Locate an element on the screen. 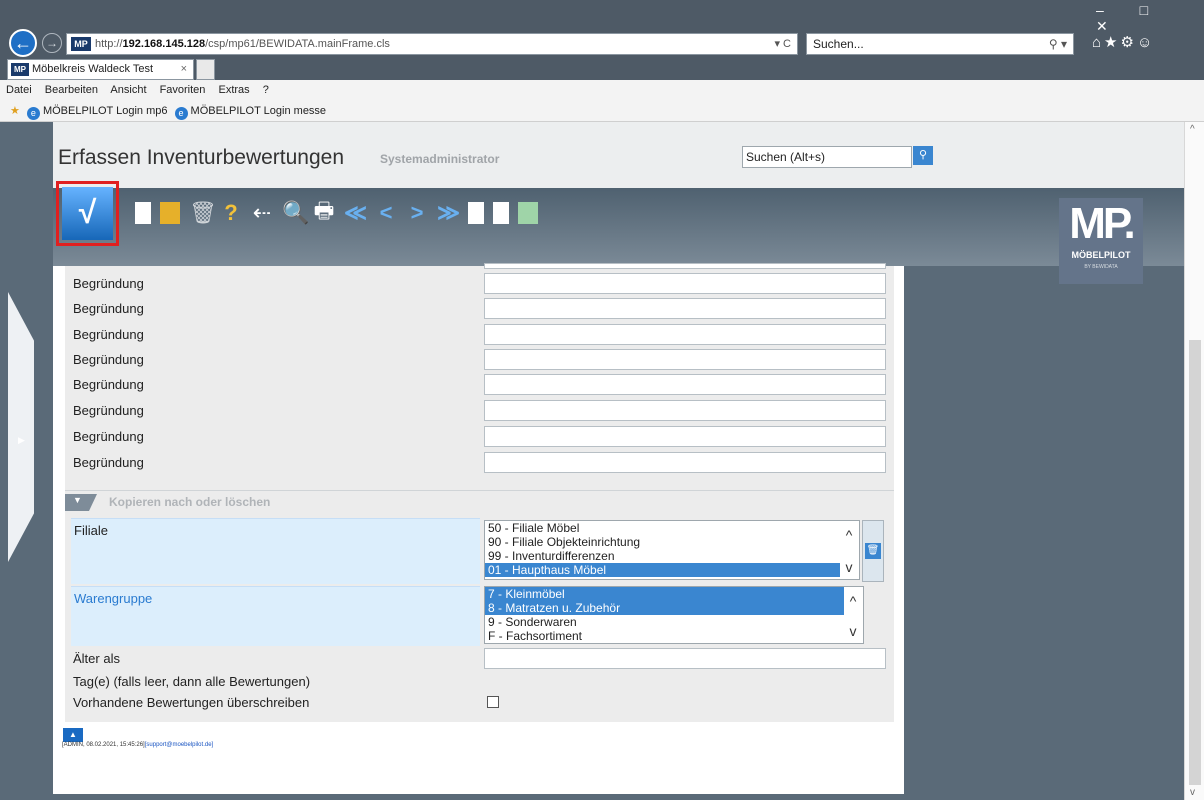 This screenshot has height=800, width=1204. warengruppe-option-selected: 8 - Matratzen u. Zubehör is located at coordinates (664, 608).